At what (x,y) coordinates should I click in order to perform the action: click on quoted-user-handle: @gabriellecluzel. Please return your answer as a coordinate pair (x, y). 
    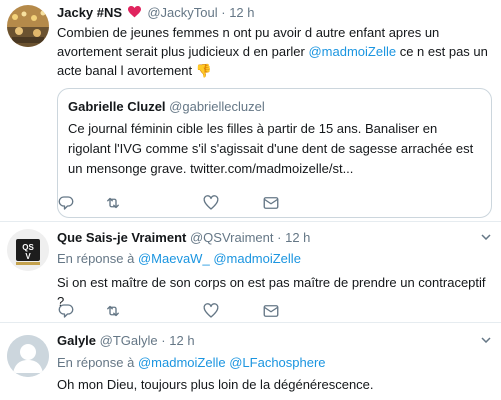
    Looking at the image, I should click on (217, 106).